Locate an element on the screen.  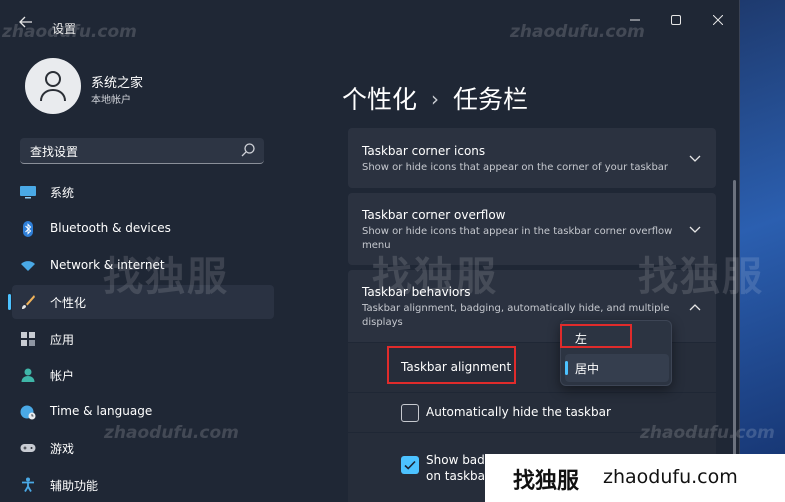
accessibility-icon is located at coordinates (28, 484).